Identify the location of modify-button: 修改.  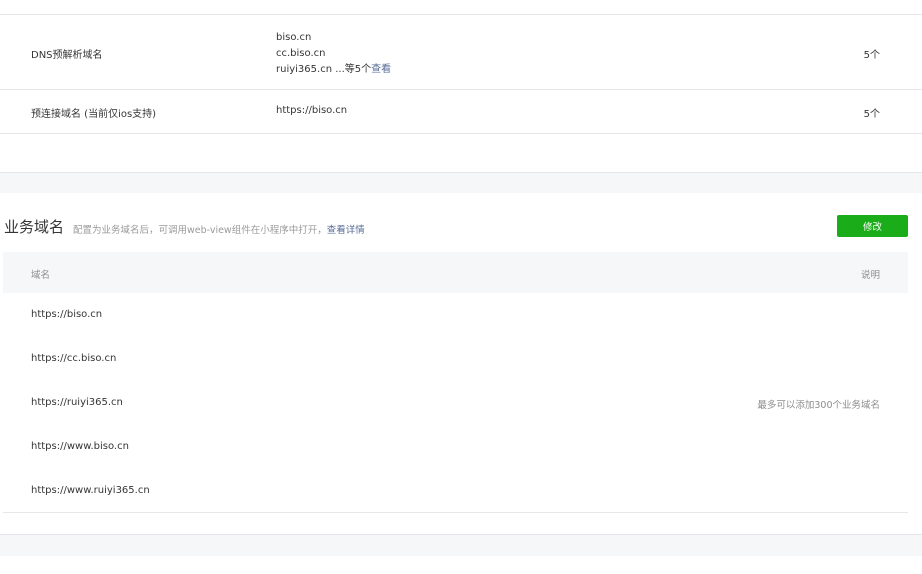
(872, 226).